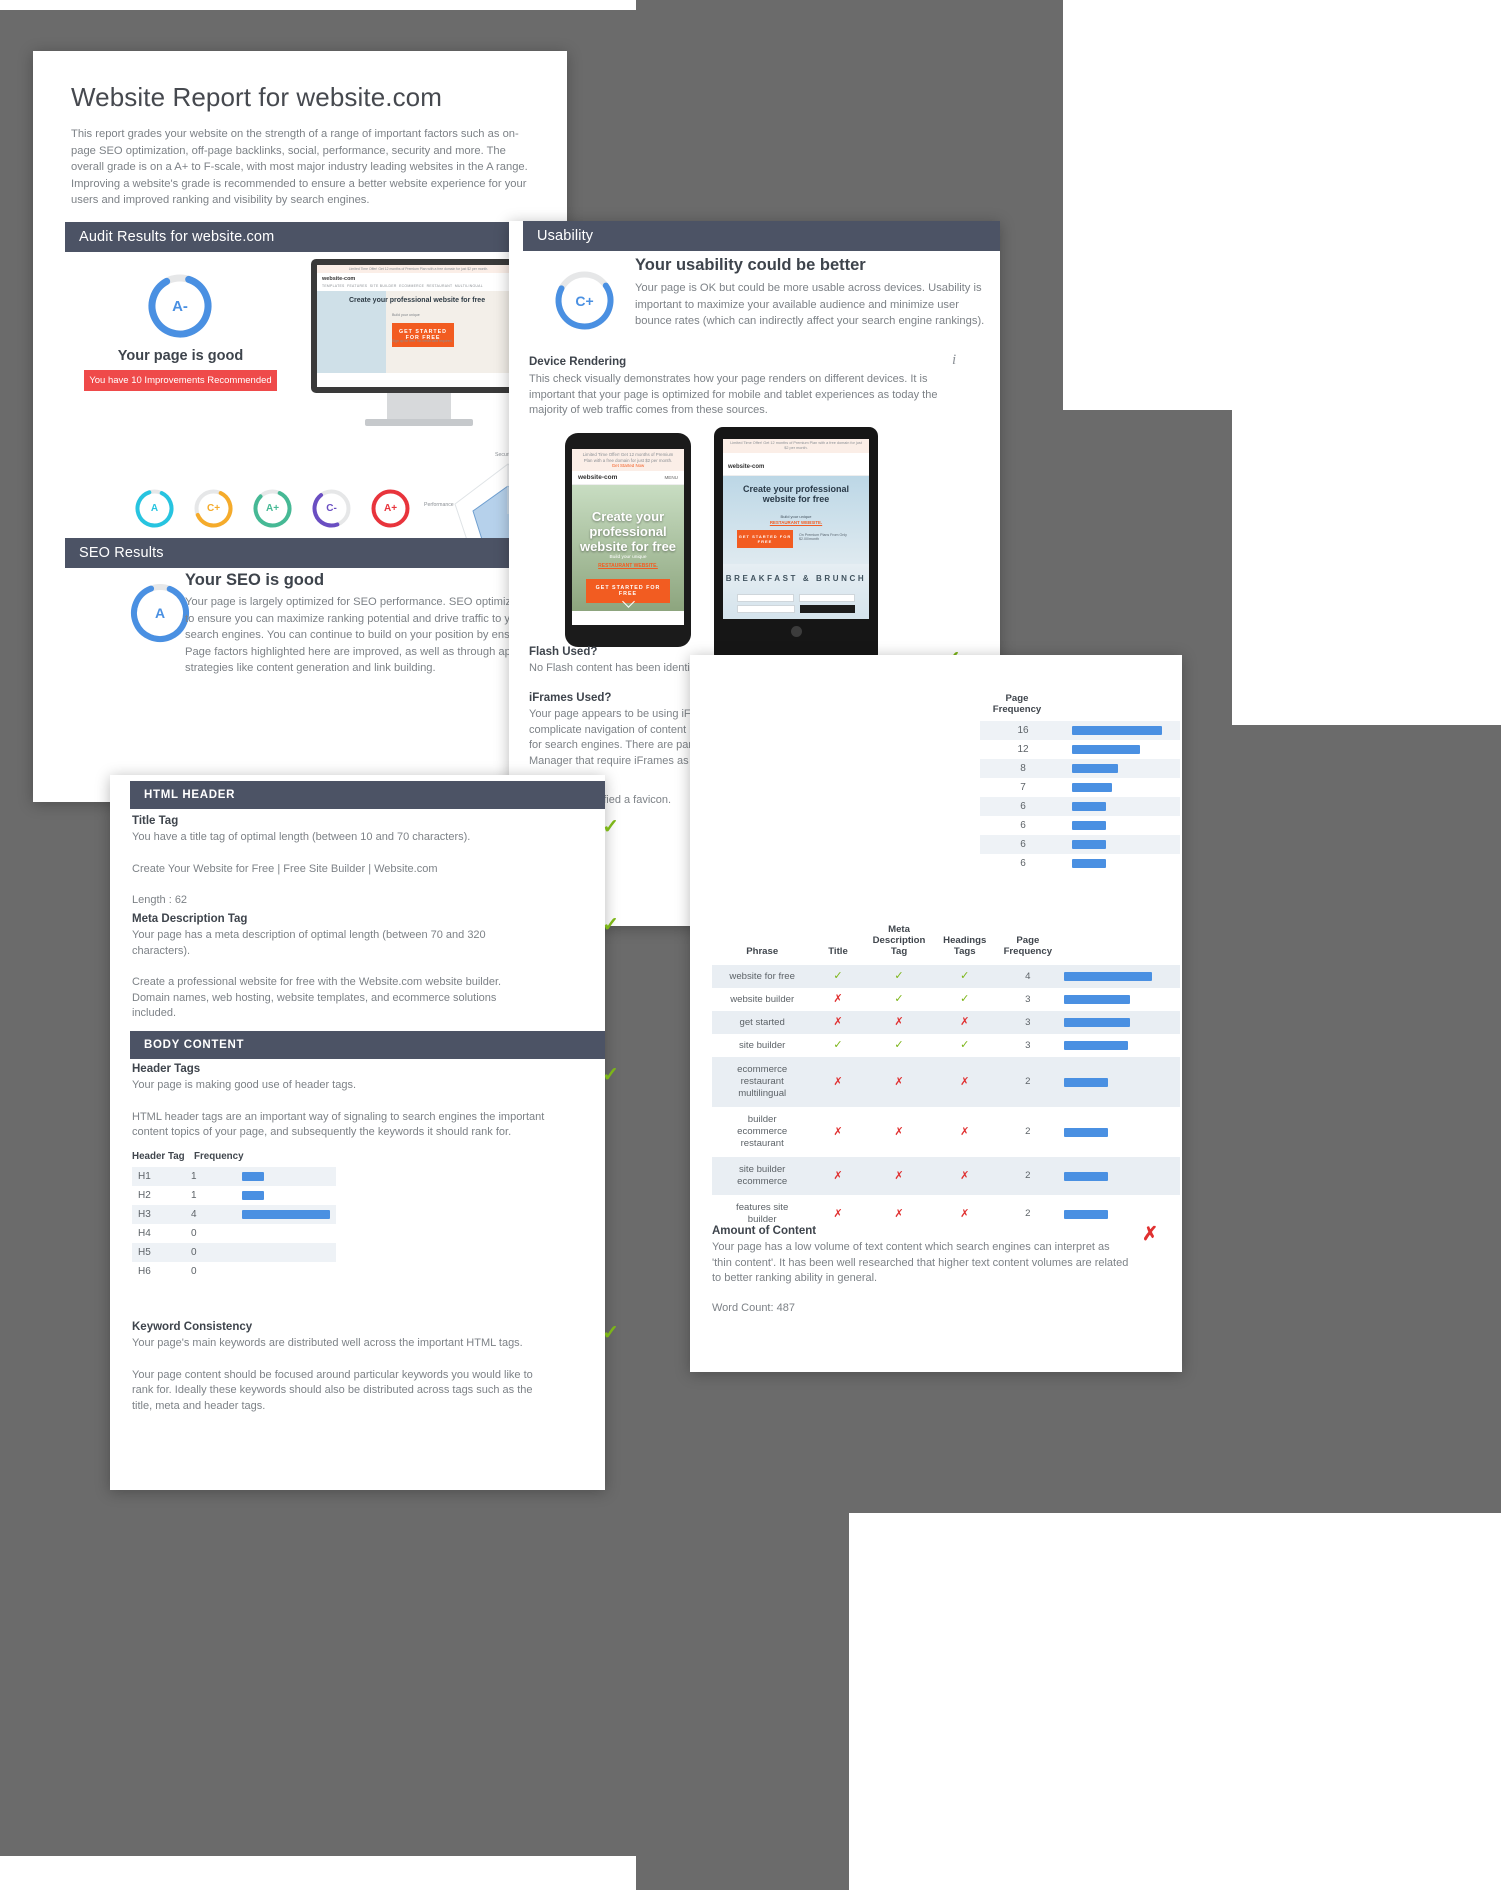 The height and width of the screenshot is (1890, 1501). I want to click on freq-value: 7, so click(1023, 787).